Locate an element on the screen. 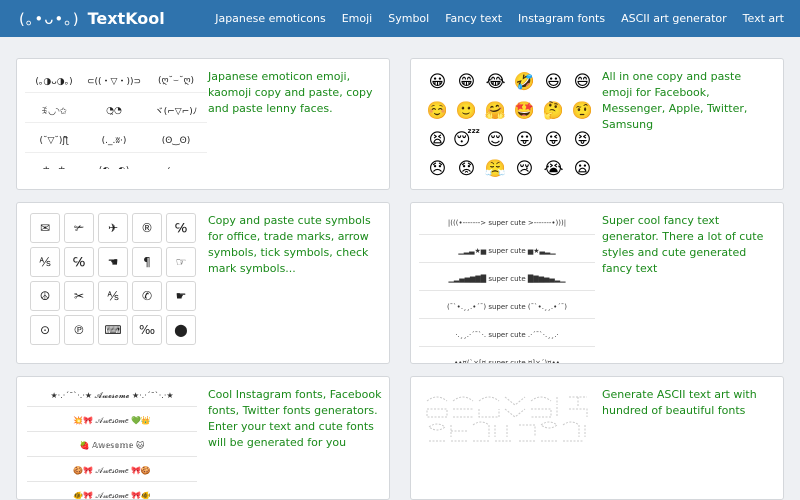 Image resolution: width=800 pixels, height=500 pixels. pilcrow-icon: ¶ is located at coordinates (147, 262).